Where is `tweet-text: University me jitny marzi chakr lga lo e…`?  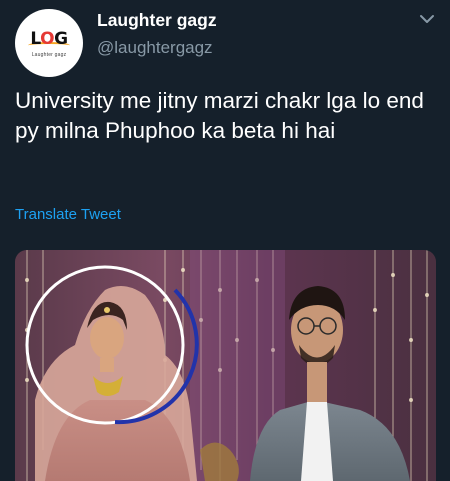 tweet-text: University me jitny marzi chakr lga lo e… is located at coordinates (219, 115).